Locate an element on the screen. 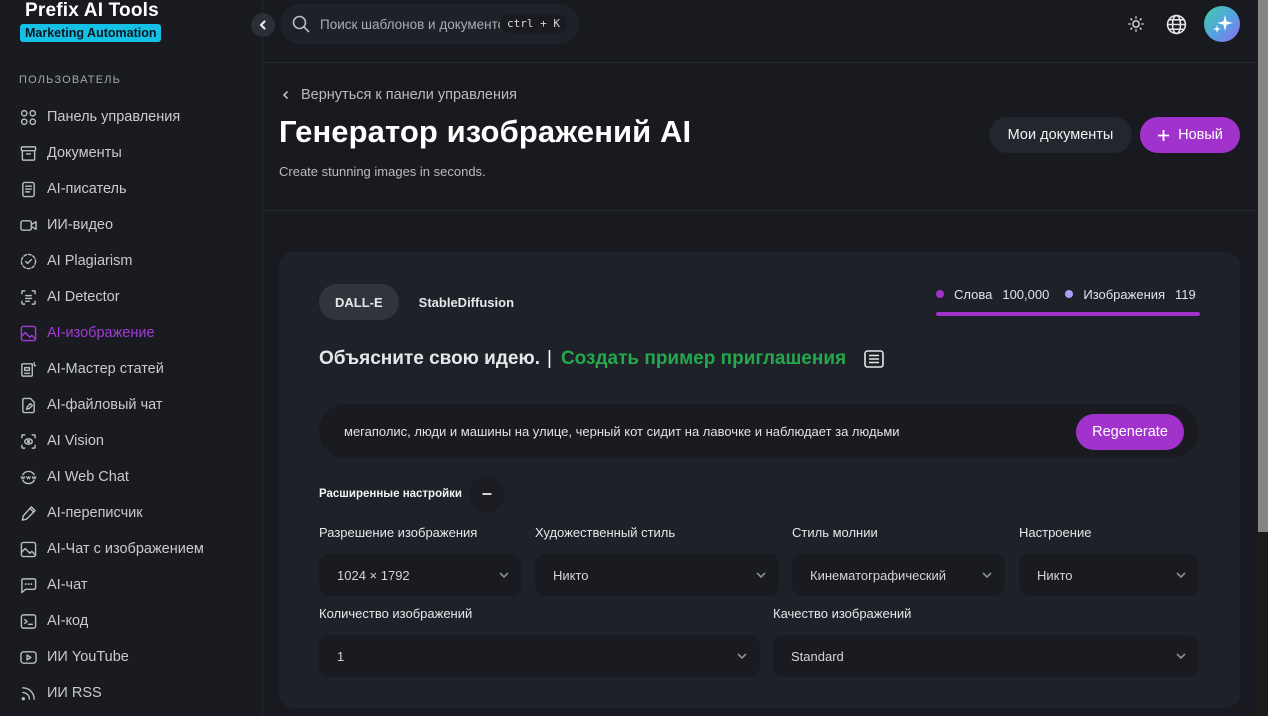  chevron-down-icon is located at coordinates (1181, 575).